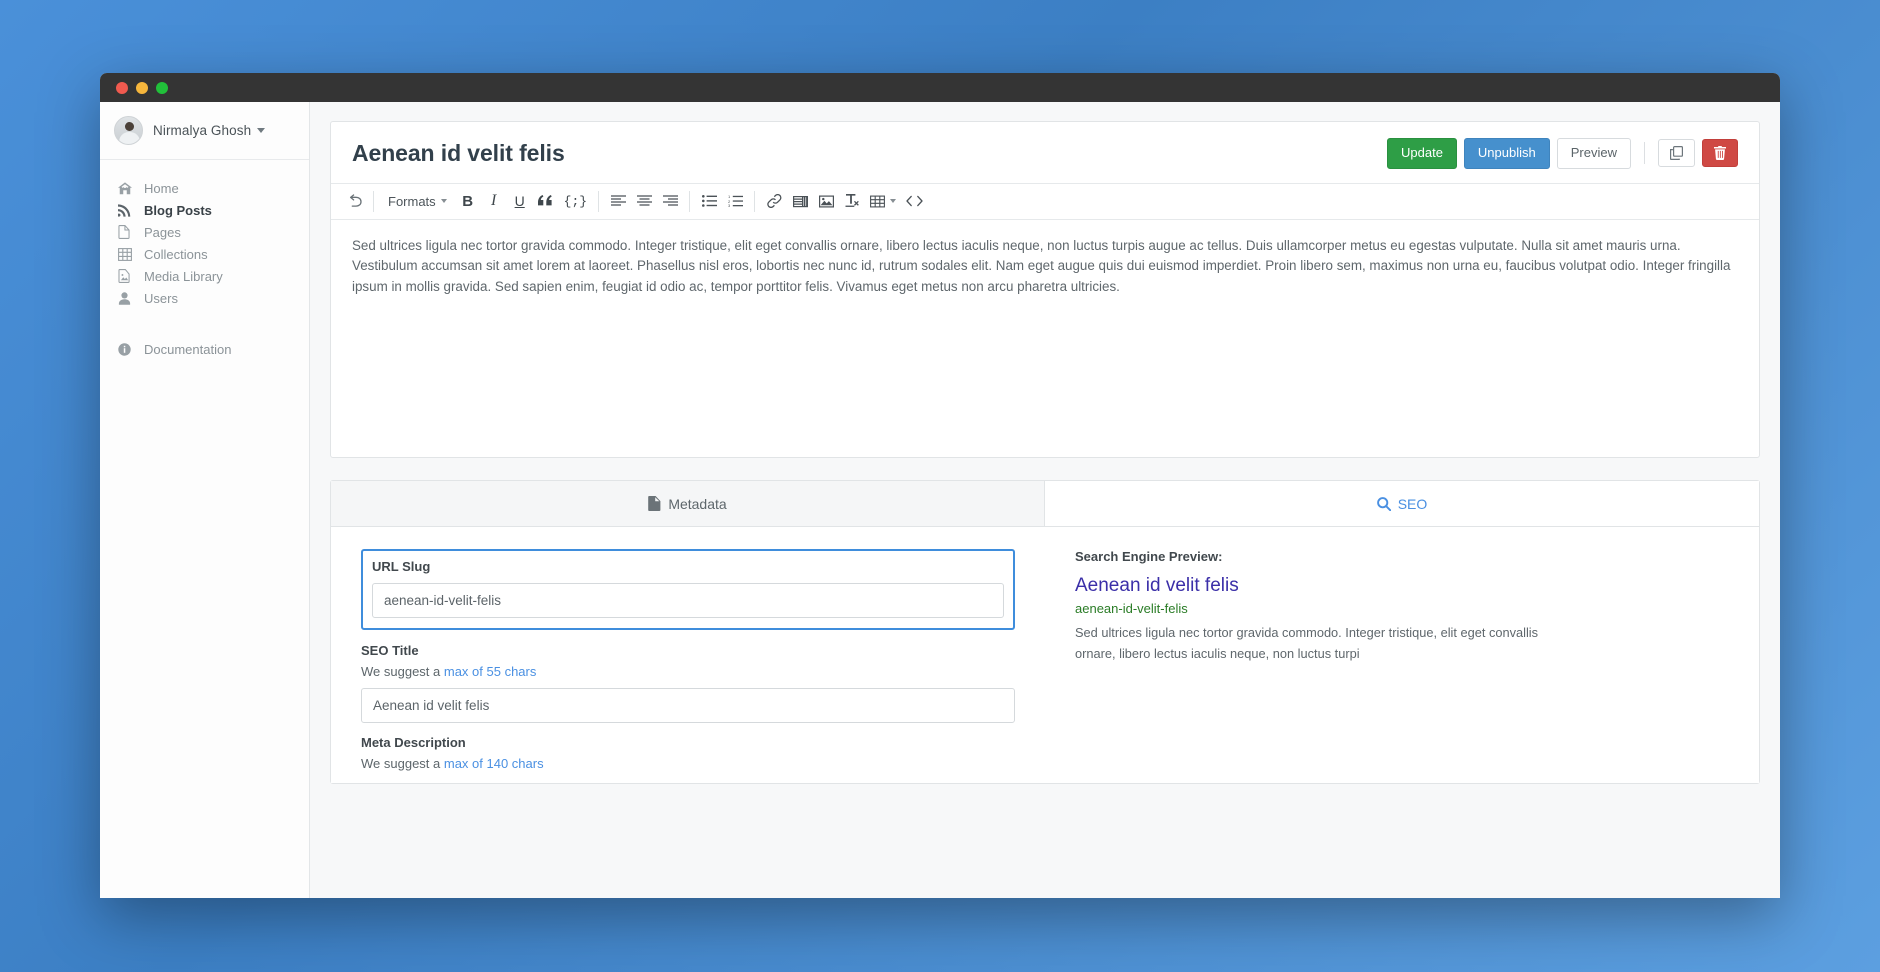 This screenshot has width=1880, height=972. I want to click on user-menu: Nirmalya Ghosh, so click(204, 131).